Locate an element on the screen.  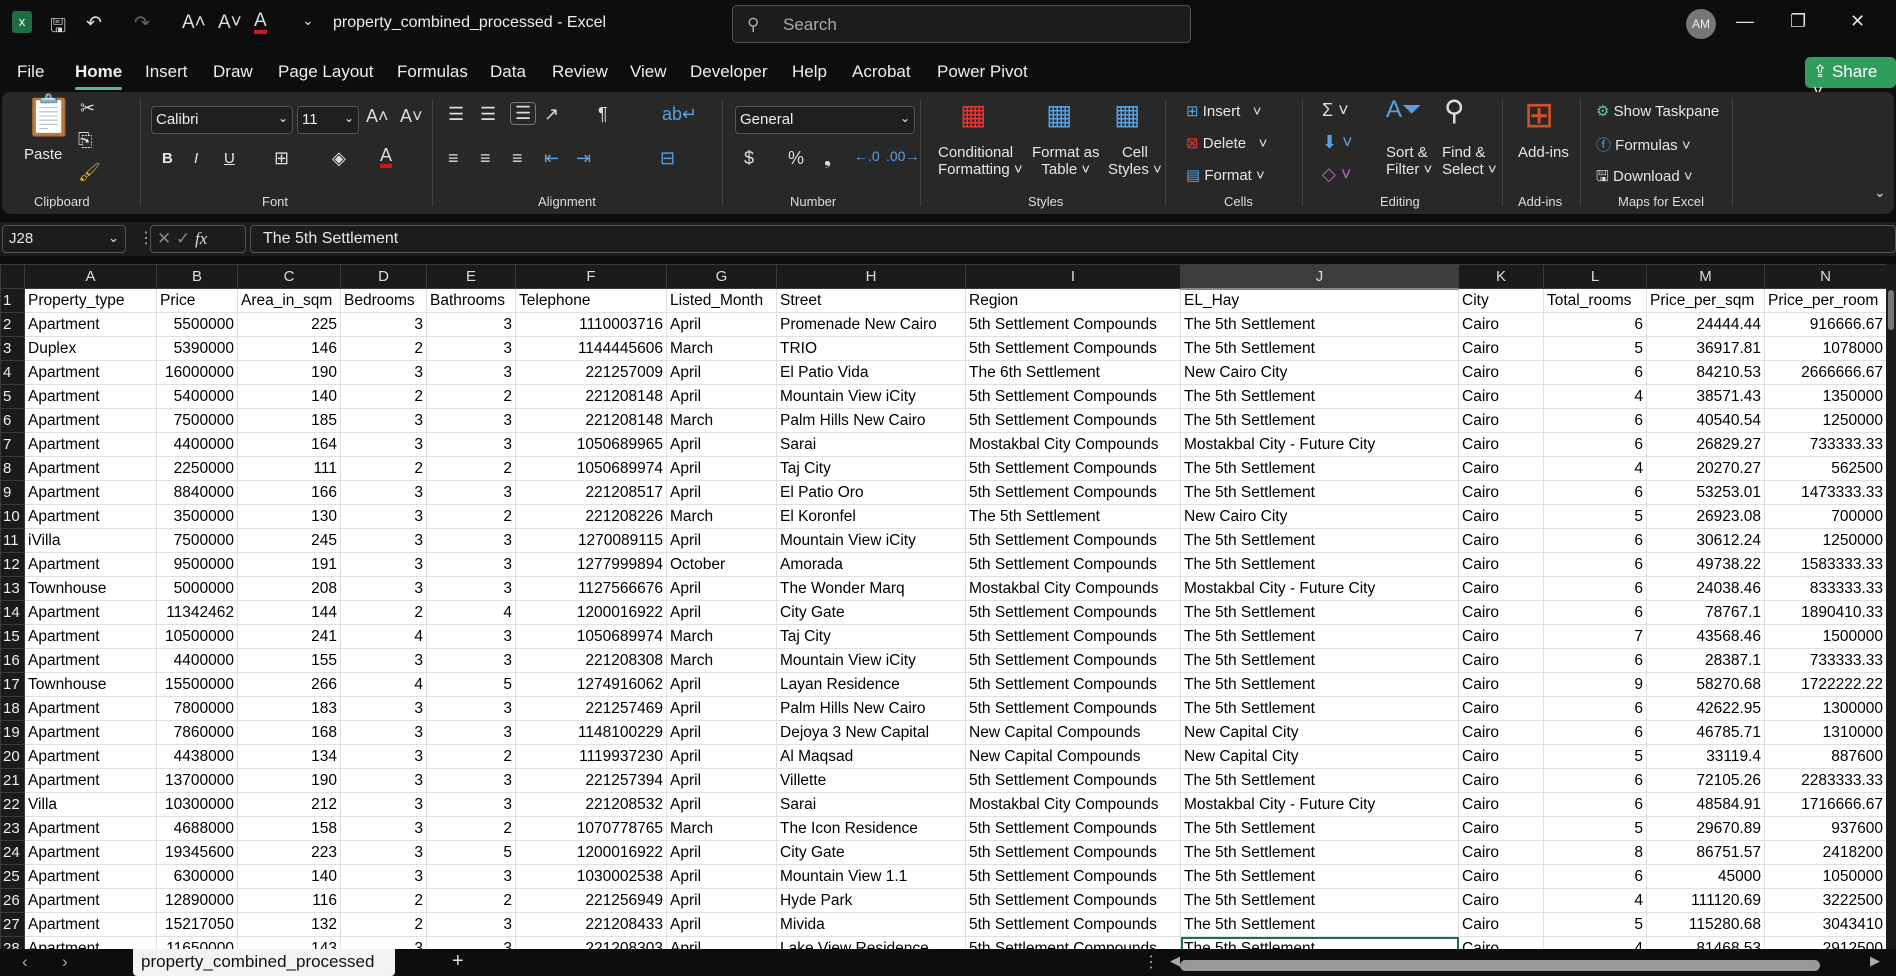
cell: 223 is located at coordinates (289, 852).